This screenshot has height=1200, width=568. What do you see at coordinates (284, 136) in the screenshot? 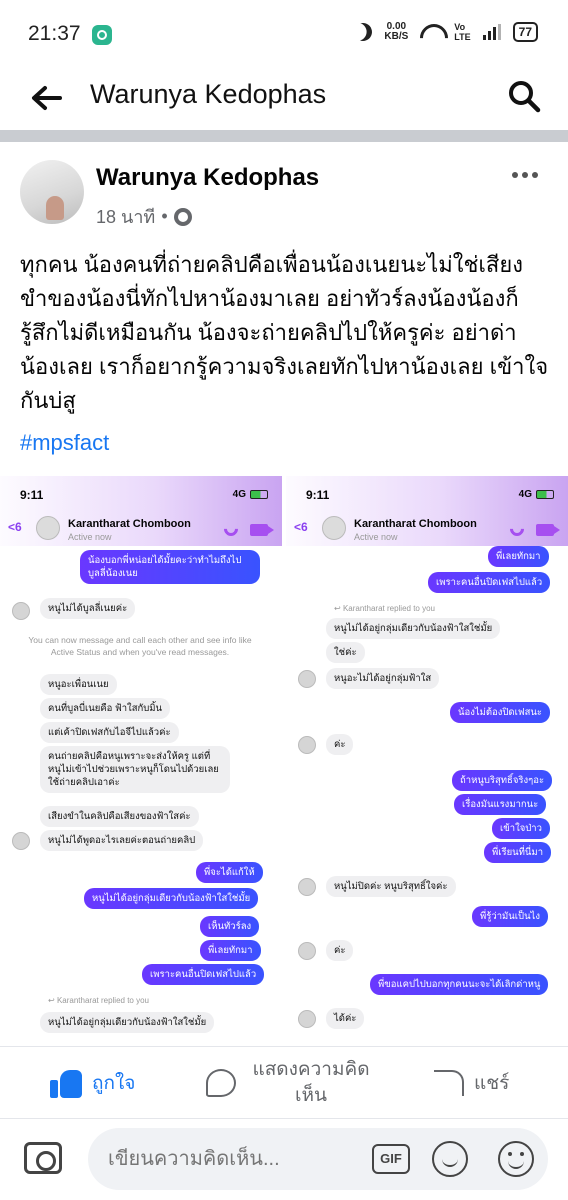
I see `section-divider` at bounding box center [284, 136].